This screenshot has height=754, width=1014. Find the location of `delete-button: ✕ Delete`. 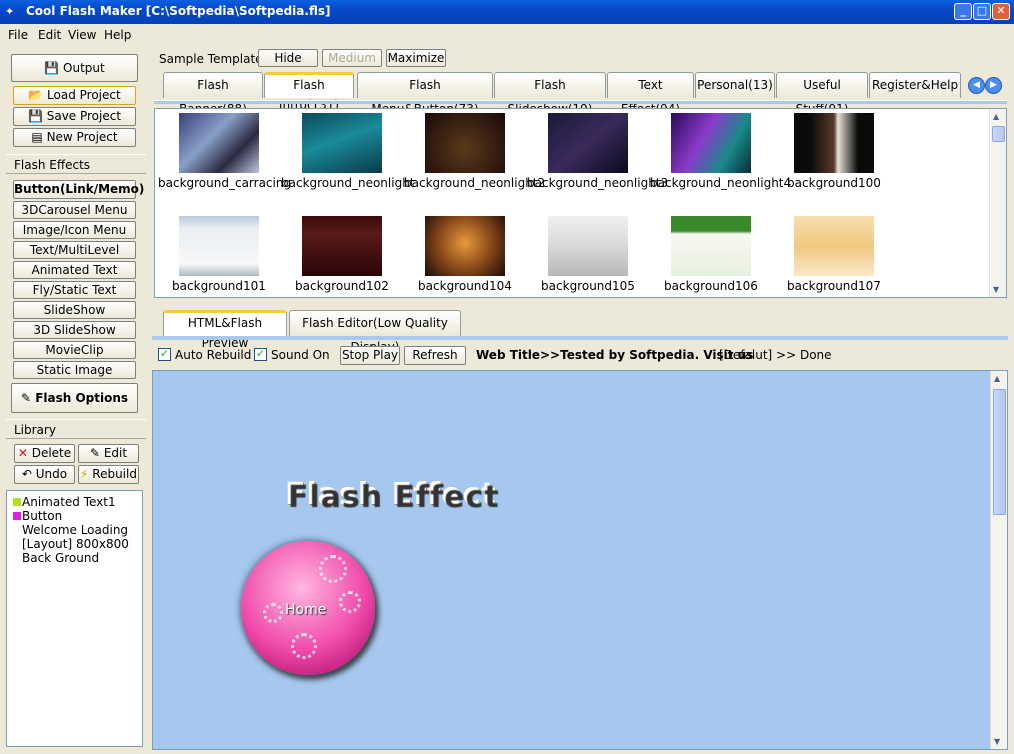

delete-button: ✕ Delete is located at coordinates (44, 453).